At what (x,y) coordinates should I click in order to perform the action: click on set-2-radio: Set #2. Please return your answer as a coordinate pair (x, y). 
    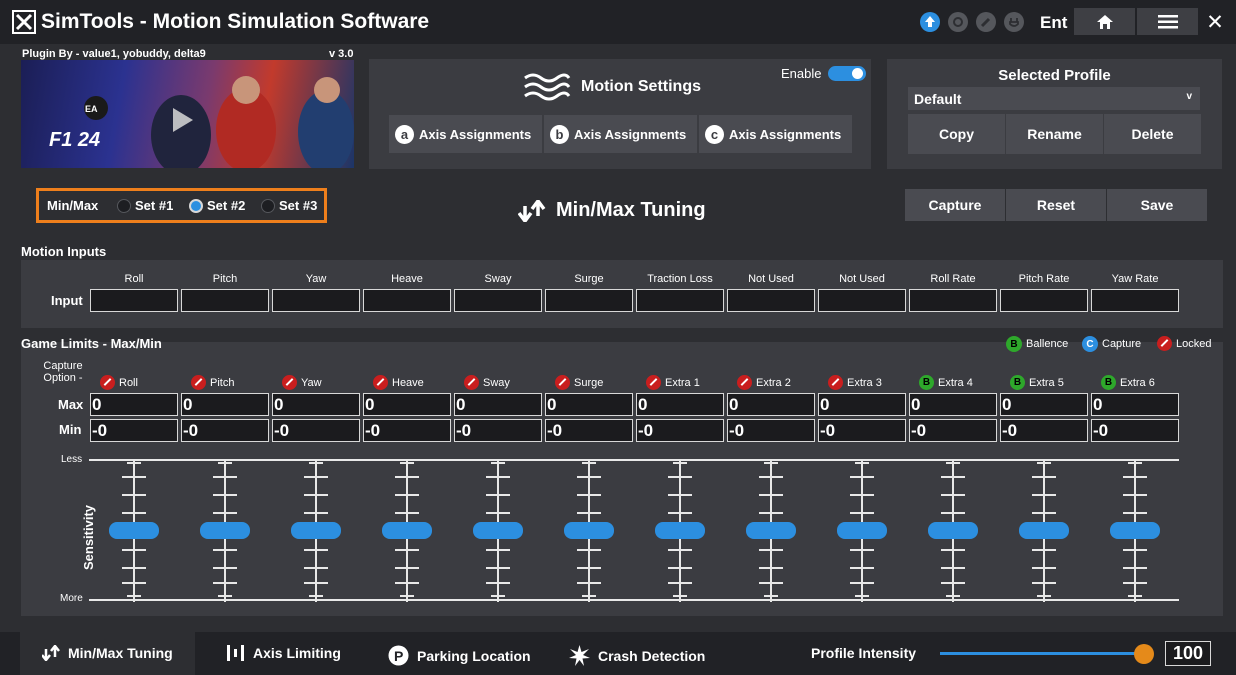
    Looking at the image, I should click on (217, 205).